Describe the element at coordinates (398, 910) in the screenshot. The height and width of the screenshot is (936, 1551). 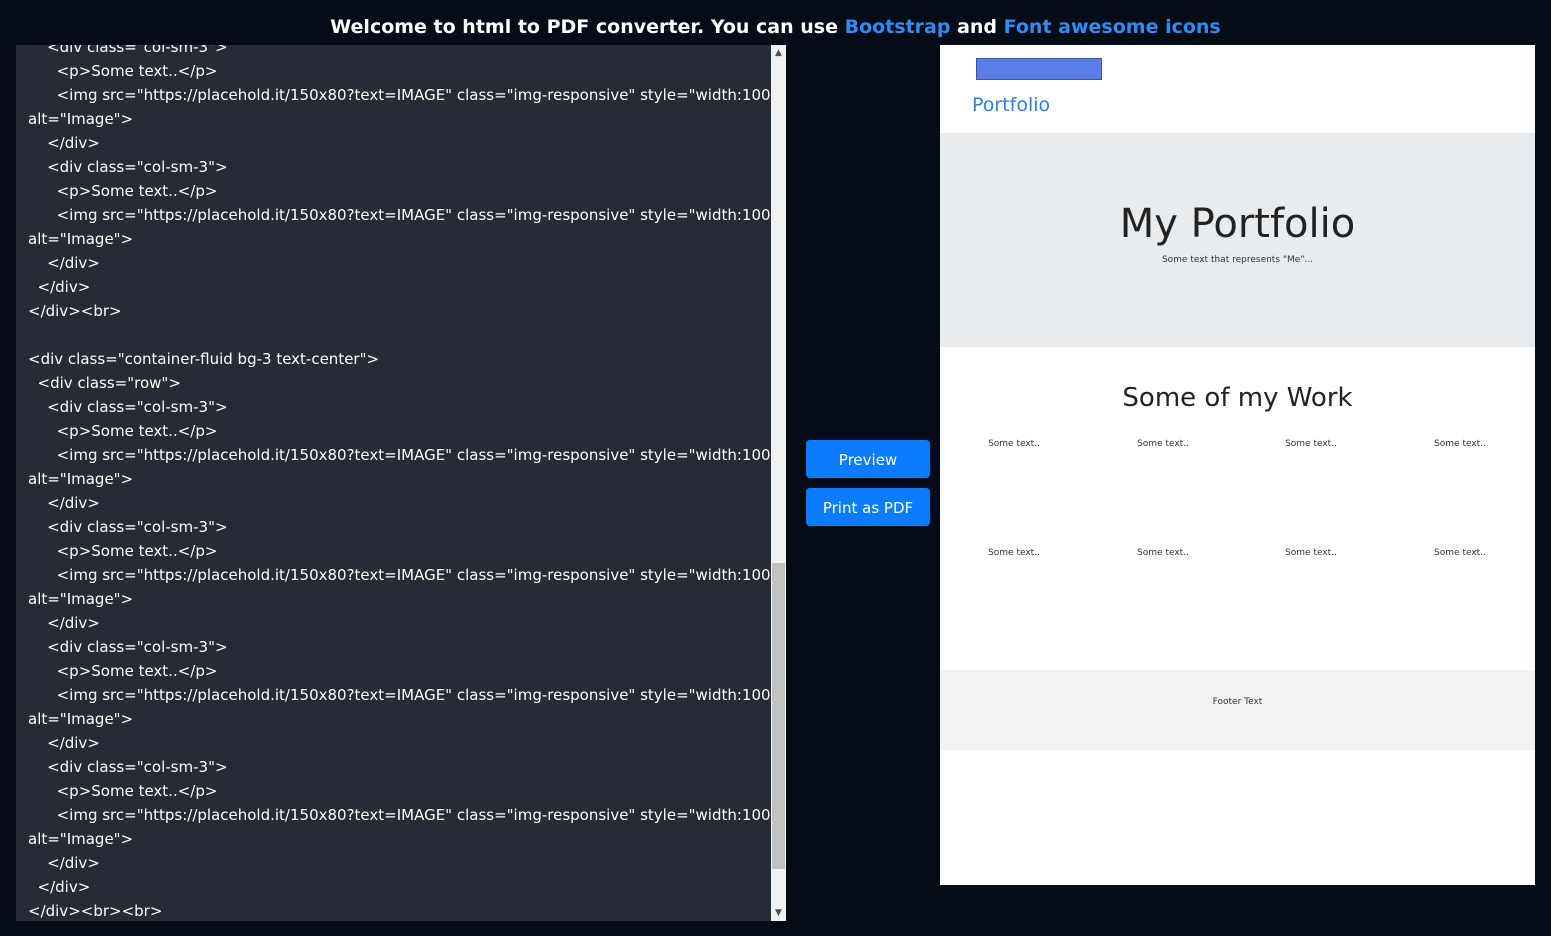
I see `code-line: </div><br><br>` at that location.